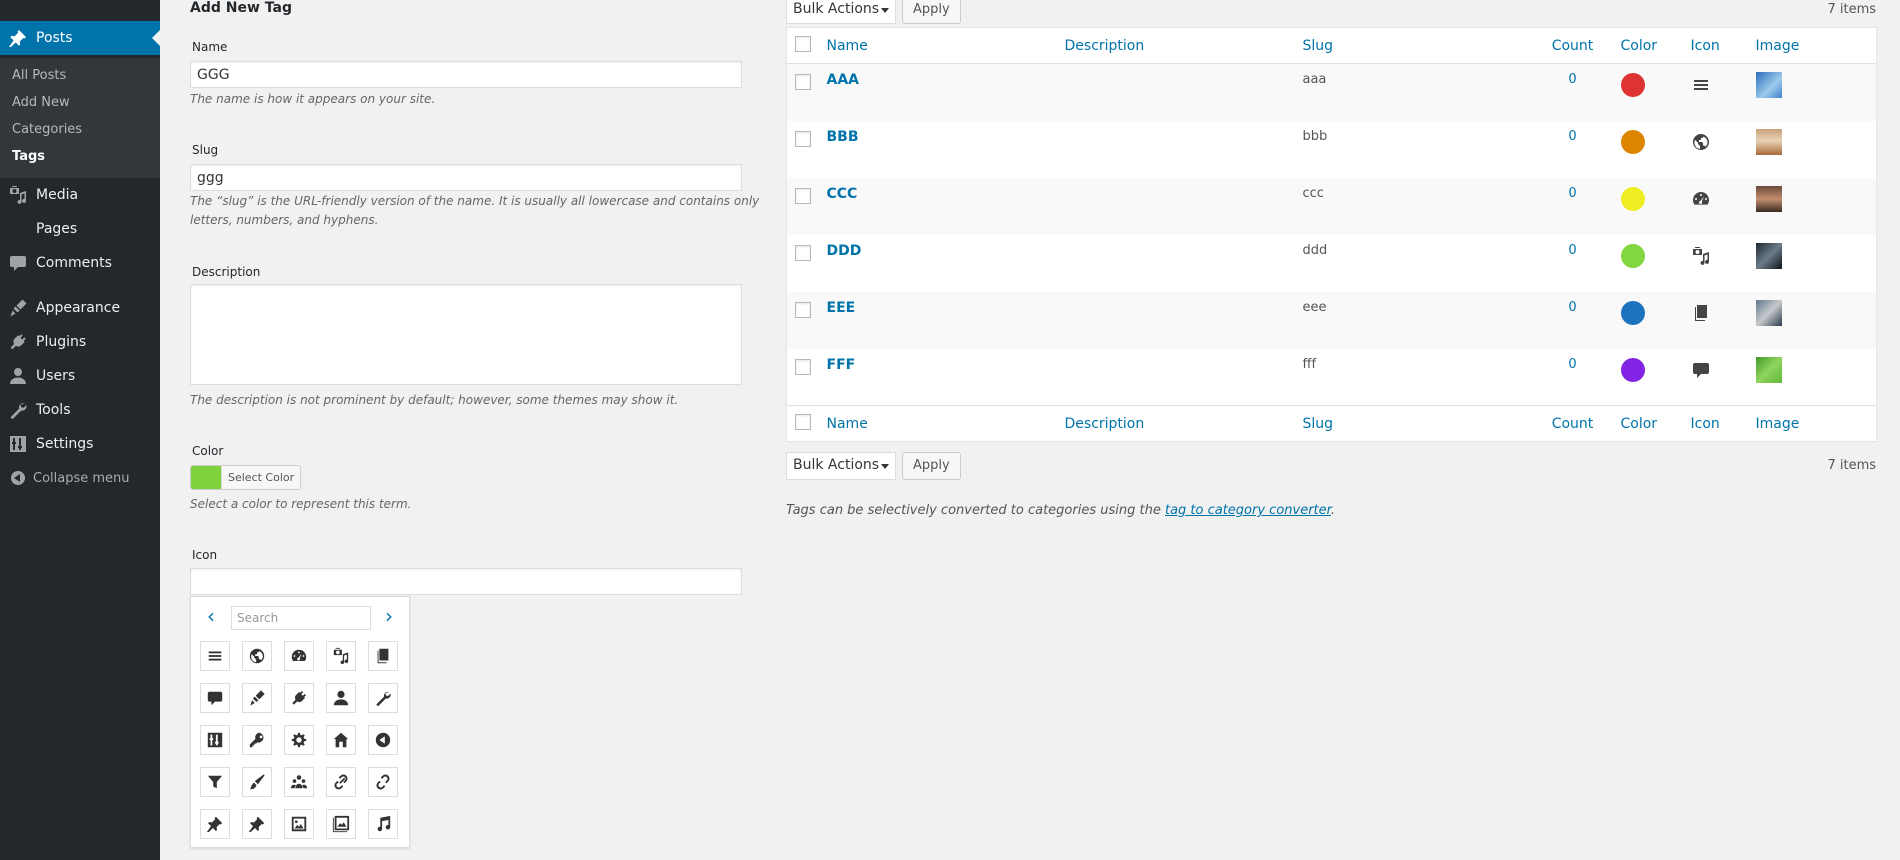 This screenshot has width=1900, height=860. What do you see at coordinates (841, 308) in the screenshot?
I see `tag-name-link: EEE` at bounding box center [841, 308].